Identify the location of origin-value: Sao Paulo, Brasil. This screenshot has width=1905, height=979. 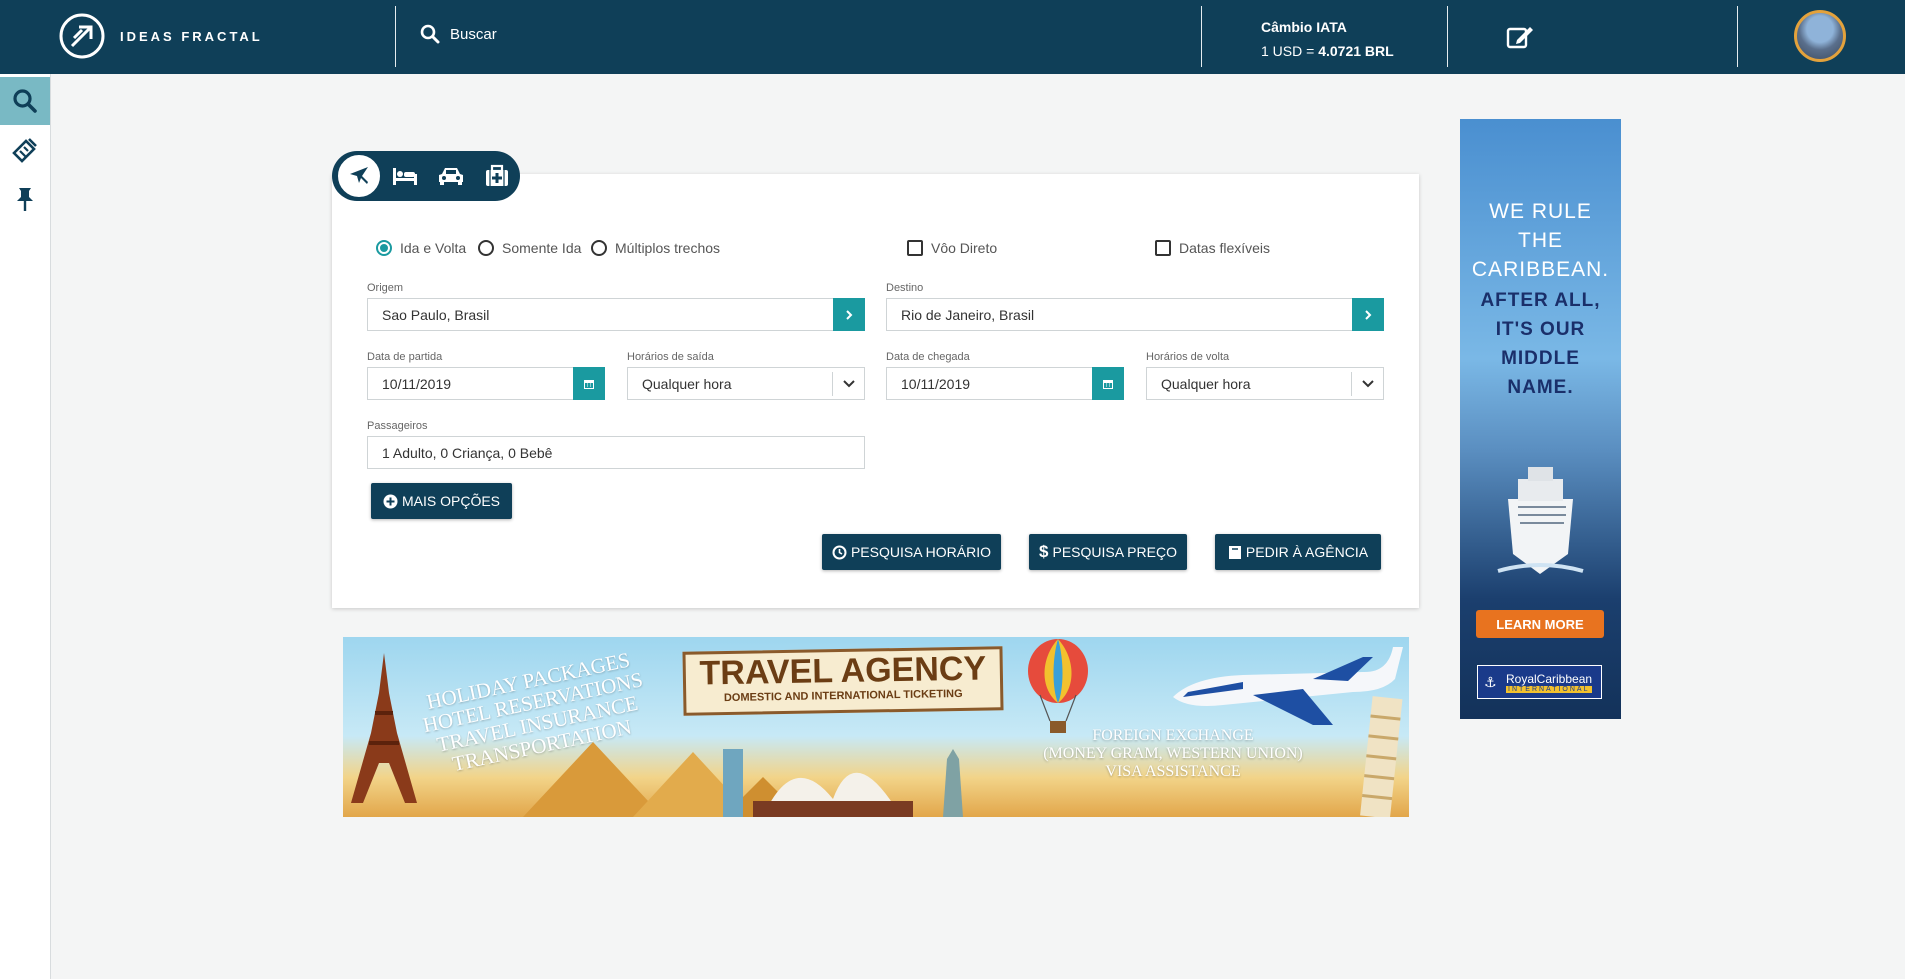
(436, 314).